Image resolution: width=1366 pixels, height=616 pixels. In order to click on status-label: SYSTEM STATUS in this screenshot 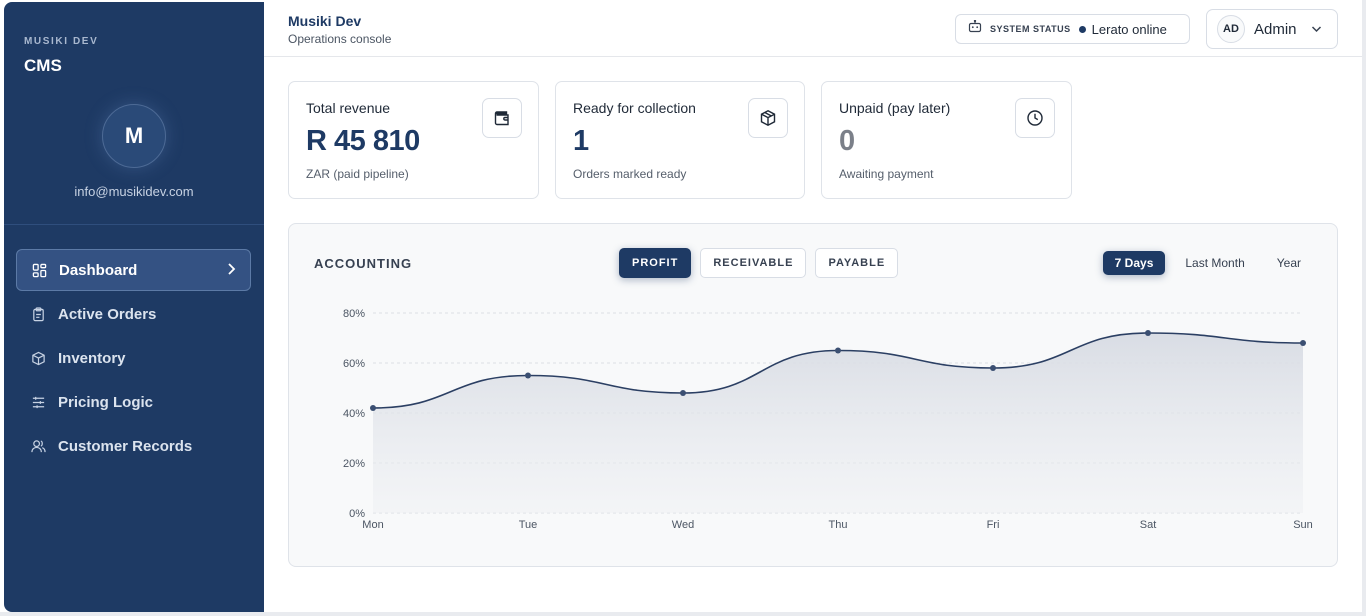, I will do `click(1030, 29)`.